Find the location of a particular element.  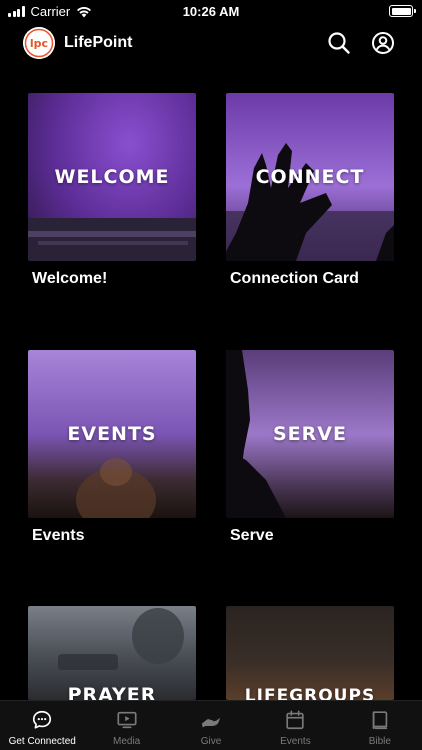

battery-icon is located at coordinates (402, 11).